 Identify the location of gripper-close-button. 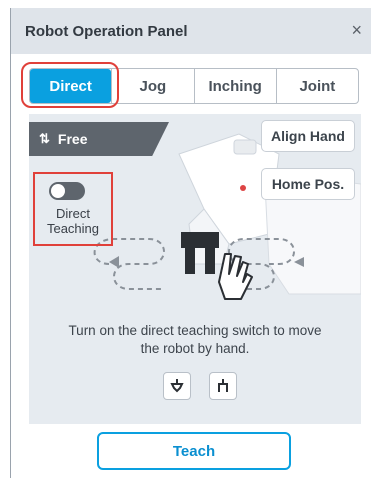
(223, 386).